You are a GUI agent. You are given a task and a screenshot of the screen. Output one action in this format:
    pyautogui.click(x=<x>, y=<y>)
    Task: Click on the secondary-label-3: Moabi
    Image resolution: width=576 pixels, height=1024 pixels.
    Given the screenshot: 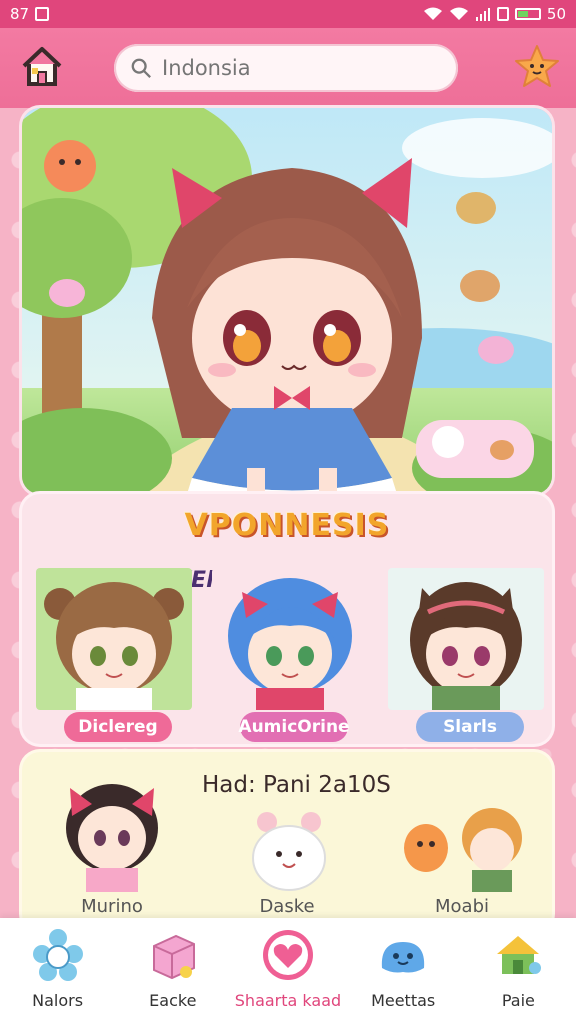 What is the action you would take?
    pyautogui.click(x=462, y=906)
    